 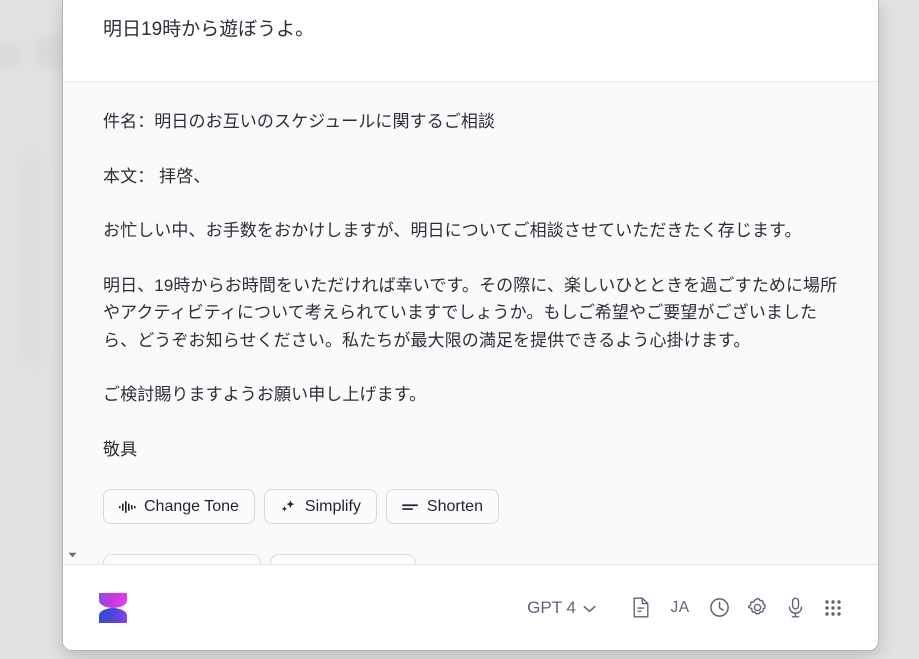 I want to click on hourglass-logo, so click(x=113, y=607).